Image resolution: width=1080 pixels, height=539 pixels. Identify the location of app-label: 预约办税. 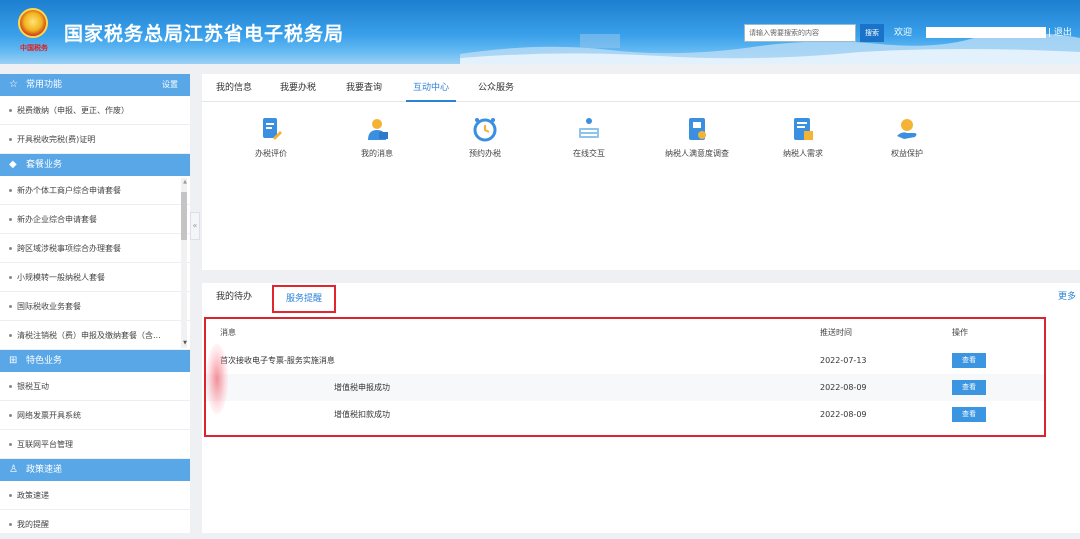
(485, 153).